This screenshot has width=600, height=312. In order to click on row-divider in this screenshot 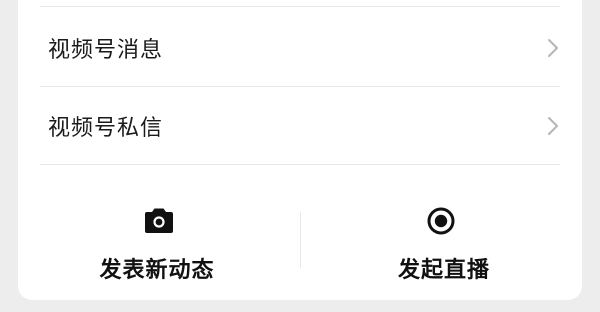, I will do `click(300, 164)`.